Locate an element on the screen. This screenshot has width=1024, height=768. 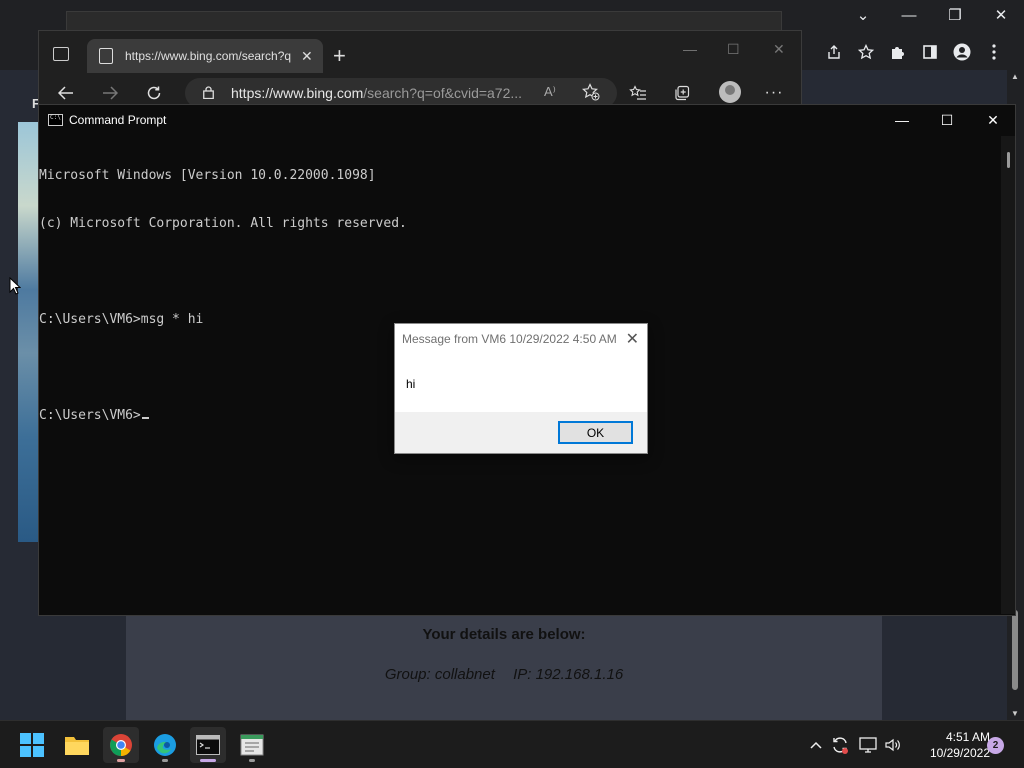
star-icon is located at coordinates (866, 52).